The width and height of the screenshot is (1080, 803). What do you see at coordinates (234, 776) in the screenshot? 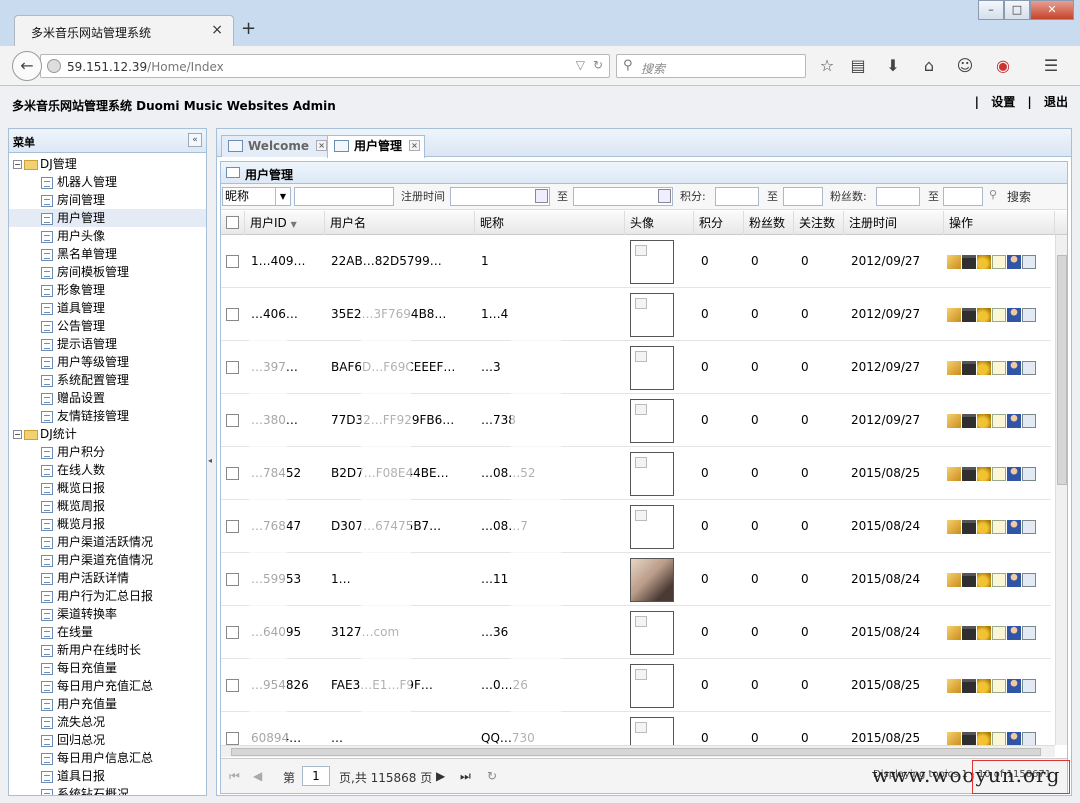
I see `first-page-icon: ⏮` at bounding box center [234, 776].